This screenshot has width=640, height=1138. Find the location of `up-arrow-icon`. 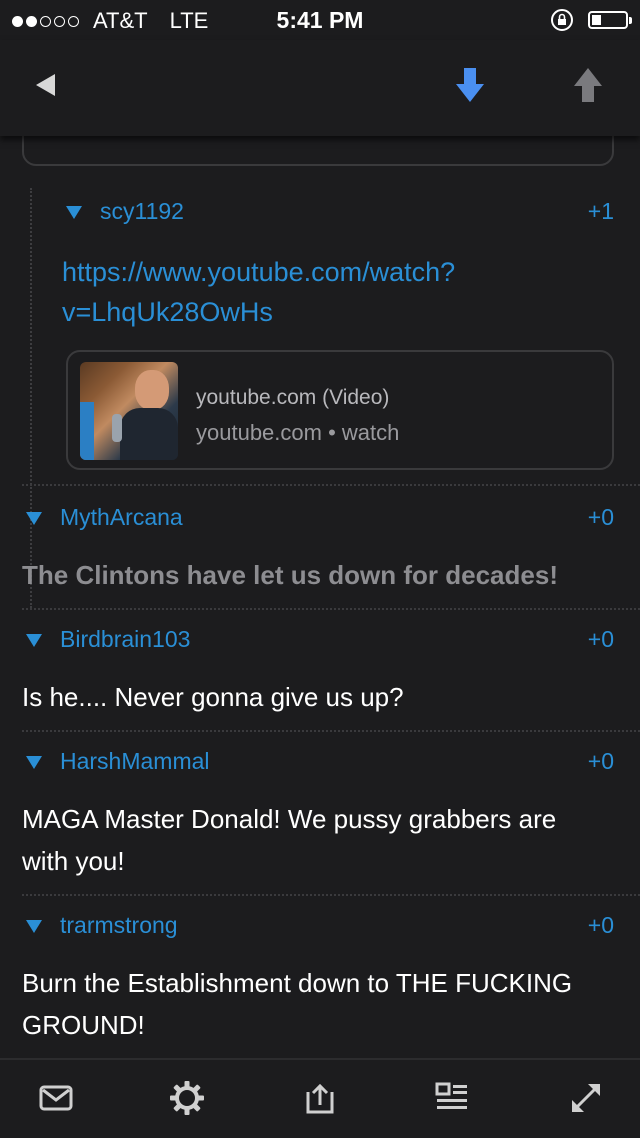

up-arrow-icon is located at coordinates (588, 85).